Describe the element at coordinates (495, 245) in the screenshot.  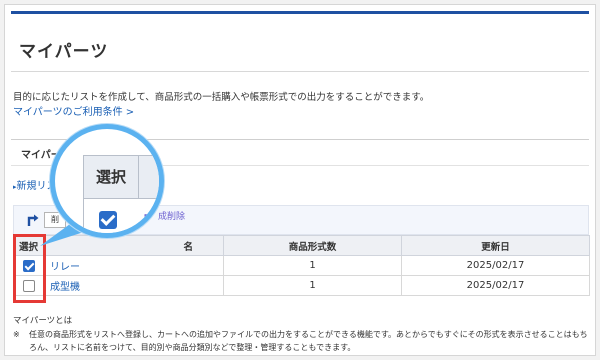
I see `header-updated: 更新日` at that location.